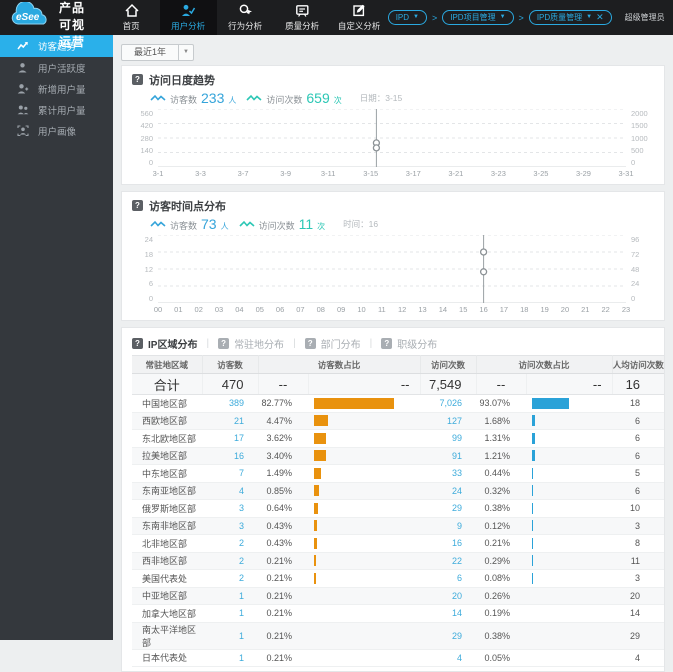 The width and height of the screenshot is (673, 672). Describe the element at coordinates (501, 508) in the screenshot. I see `visits-pct: 0.38%` at that location.